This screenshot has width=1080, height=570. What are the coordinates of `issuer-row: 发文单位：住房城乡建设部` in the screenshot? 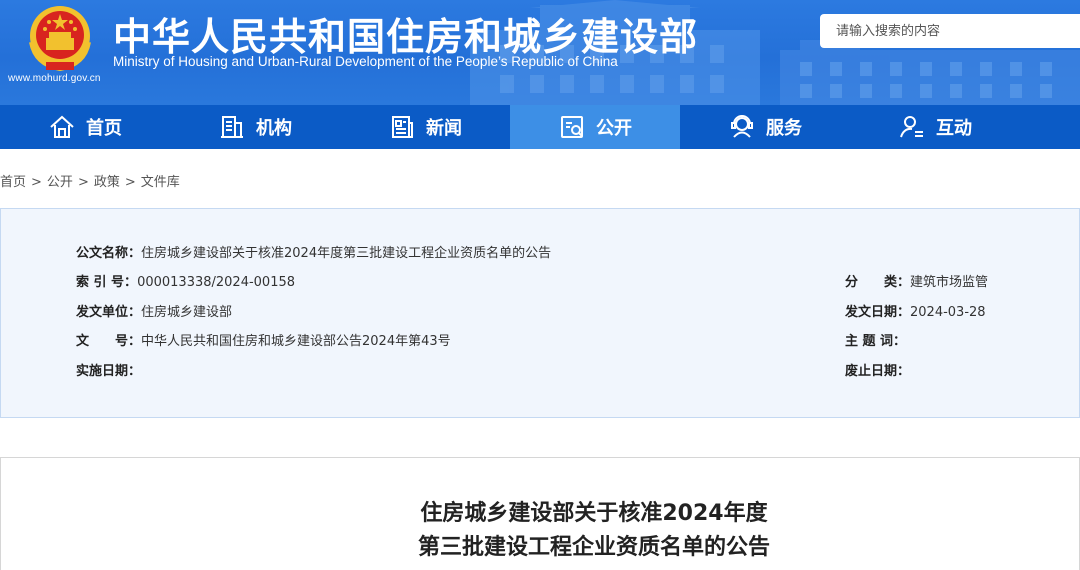 It's located at (154, 310).